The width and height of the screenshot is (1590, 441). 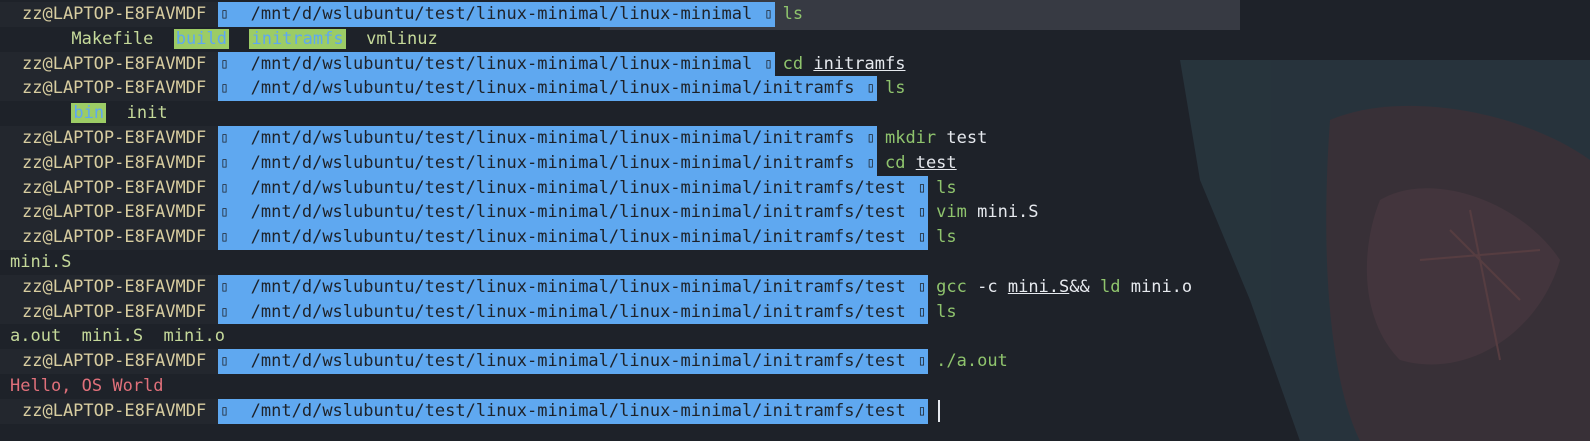 I want to click on output-item: bin, so click(x=89, y=113).